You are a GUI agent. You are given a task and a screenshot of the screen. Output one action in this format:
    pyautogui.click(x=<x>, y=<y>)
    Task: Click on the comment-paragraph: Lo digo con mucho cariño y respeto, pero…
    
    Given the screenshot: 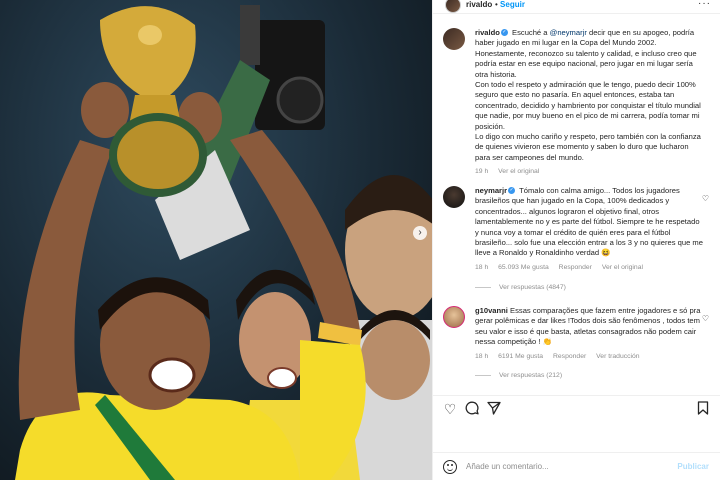 What is the action you would take?
    pyautogui.click(x=588, y=147)
    